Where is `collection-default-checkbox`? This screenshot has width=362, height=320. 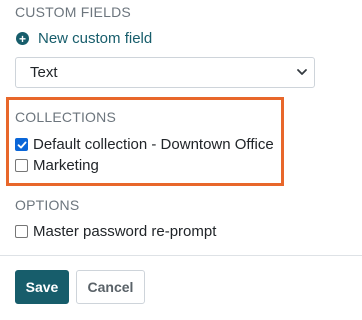 collection-default-checkbox is located at coordinates (21, 144).